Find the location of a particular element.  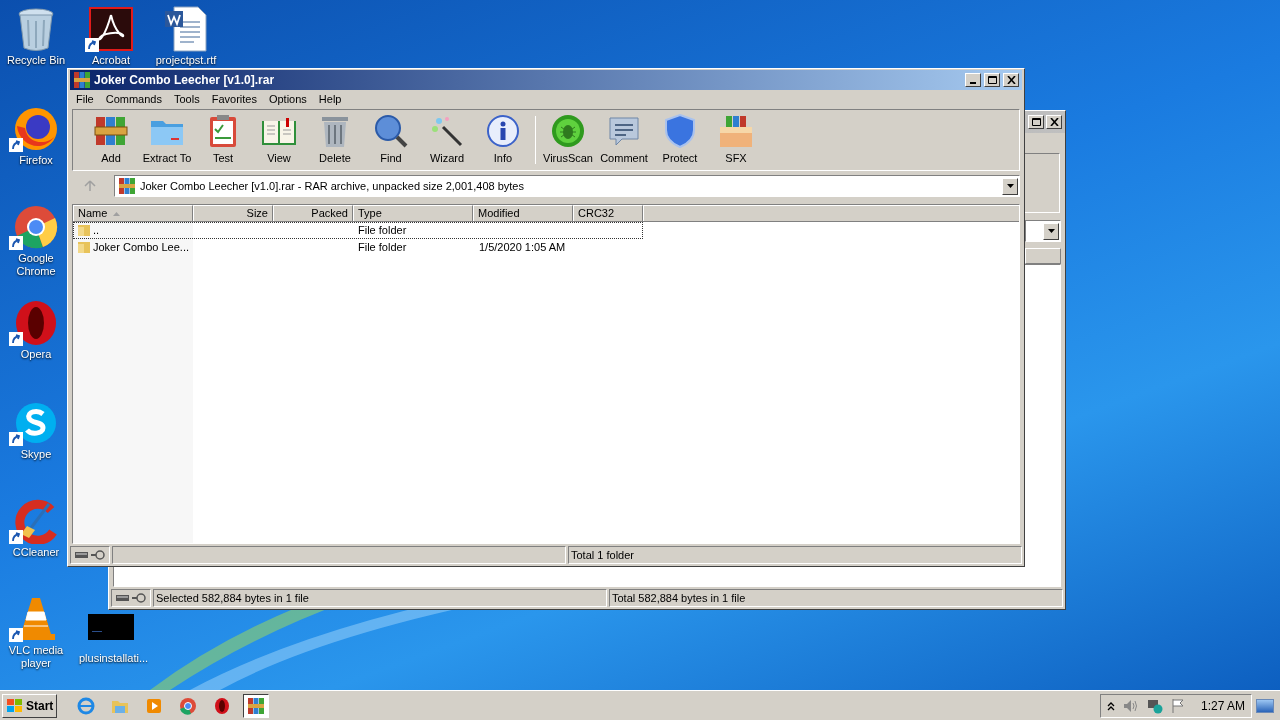

taskbar-button is located at coordinates (256, 705).